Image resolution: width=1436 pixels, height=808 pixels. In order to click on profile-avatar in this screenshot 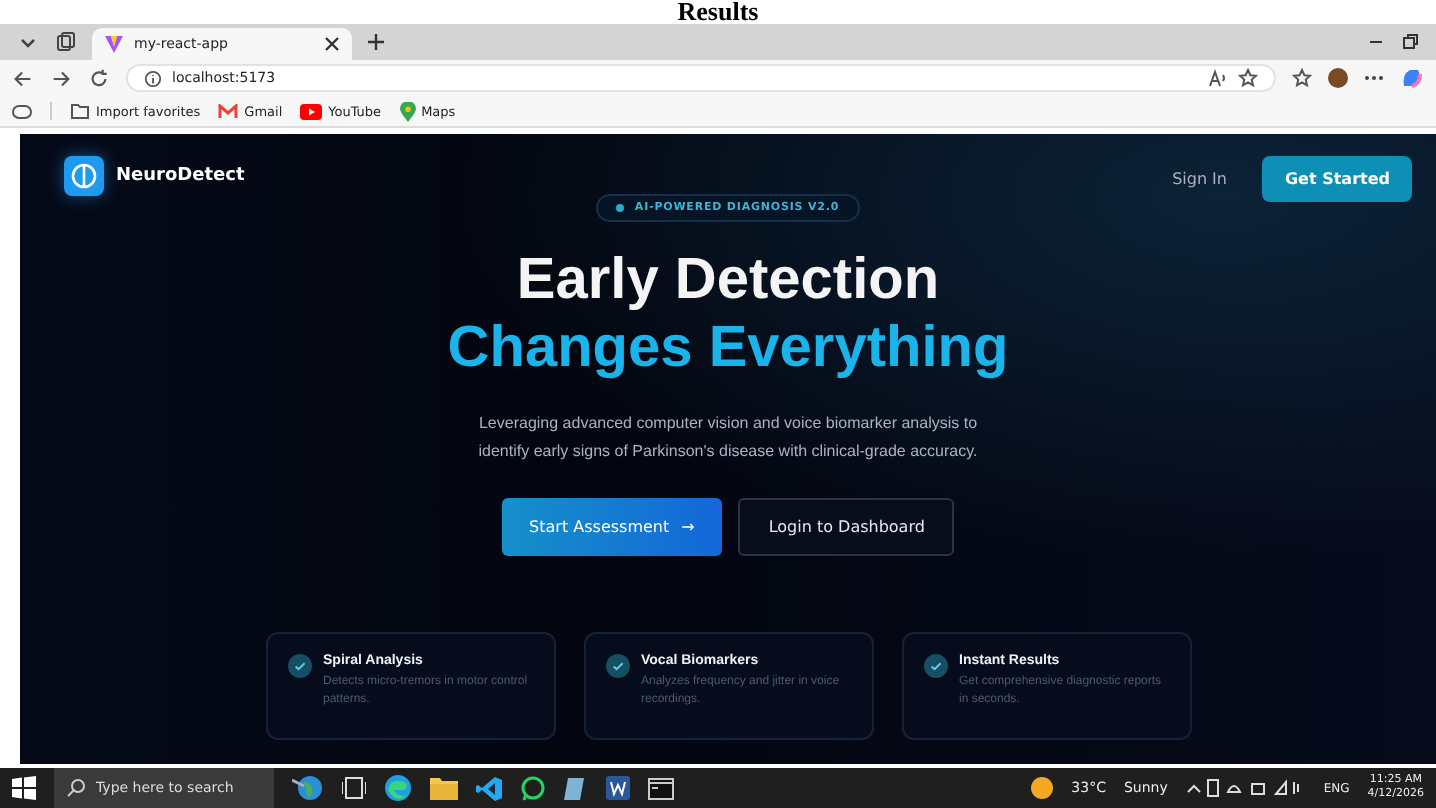, I will do `click(1338, 78)`.